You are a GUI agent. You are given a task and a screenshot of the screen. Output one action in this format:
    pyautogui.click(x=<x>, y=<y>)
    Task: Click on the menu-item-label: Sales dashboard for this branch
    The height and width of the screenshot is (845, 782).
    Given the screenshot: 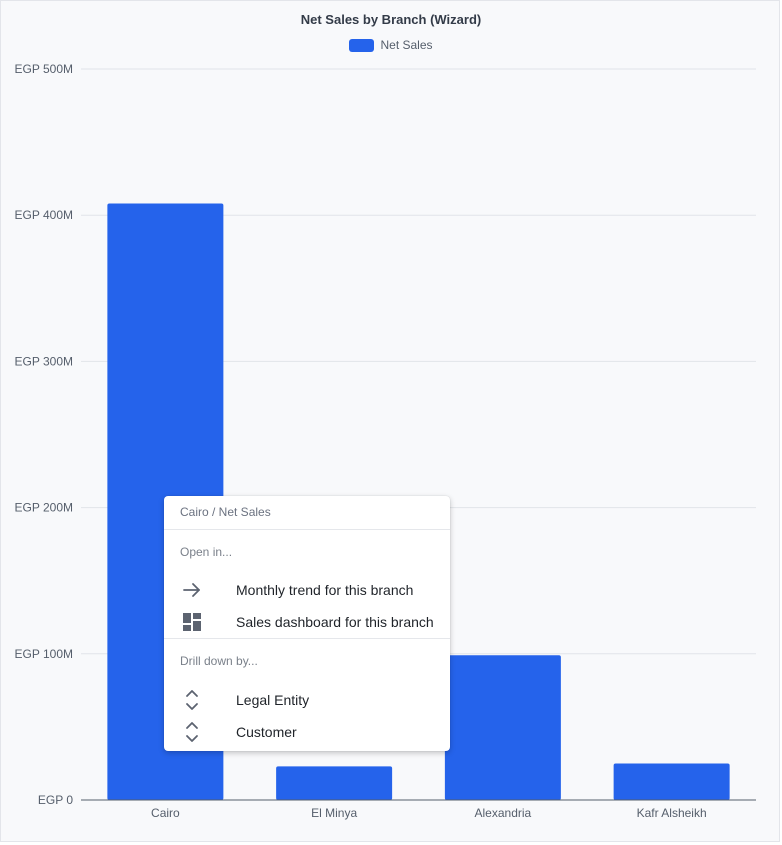 What is the action you would take?
    pyautogui.click(x=335, y=622)
    